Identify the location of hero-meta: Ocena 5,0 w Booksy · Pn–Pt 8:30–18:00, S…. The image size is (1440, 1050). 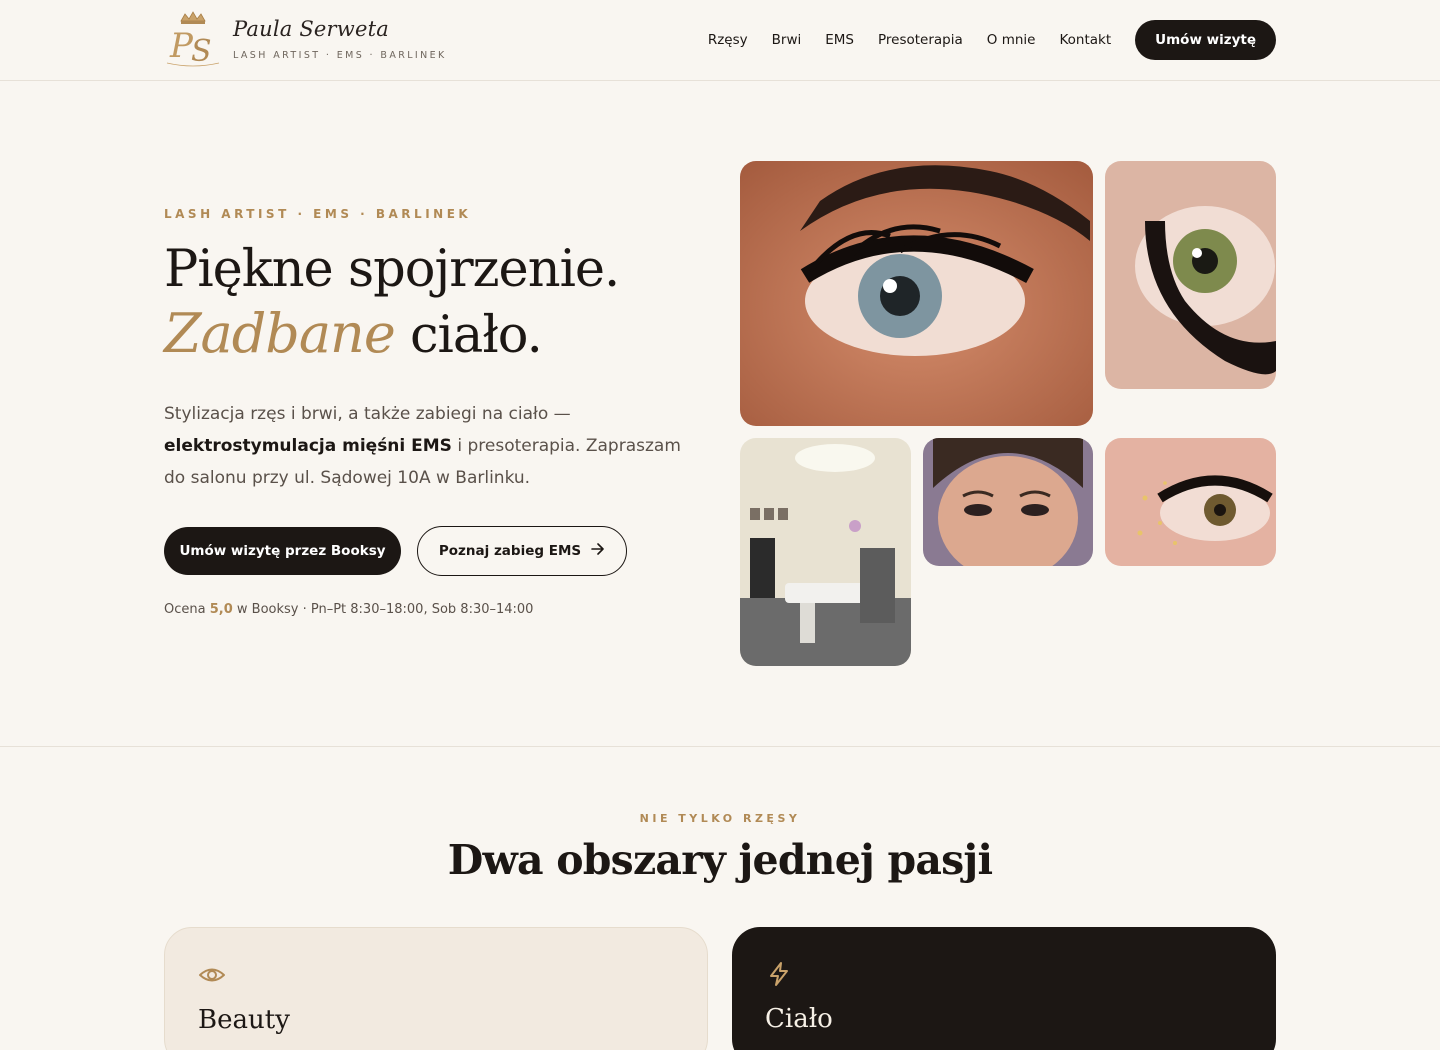
(348, 609).